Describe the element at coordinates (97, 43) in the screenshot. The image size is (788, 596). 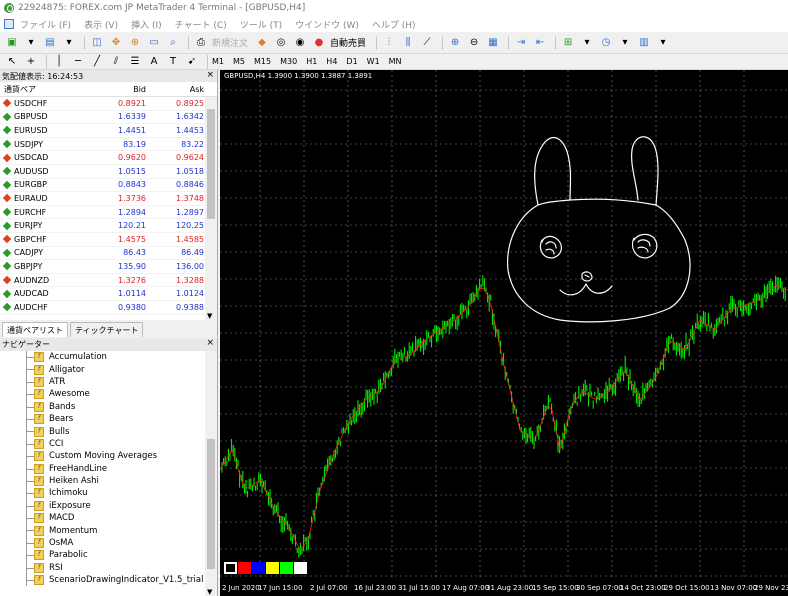
I see `market-watch-icon: ◫` at that location.